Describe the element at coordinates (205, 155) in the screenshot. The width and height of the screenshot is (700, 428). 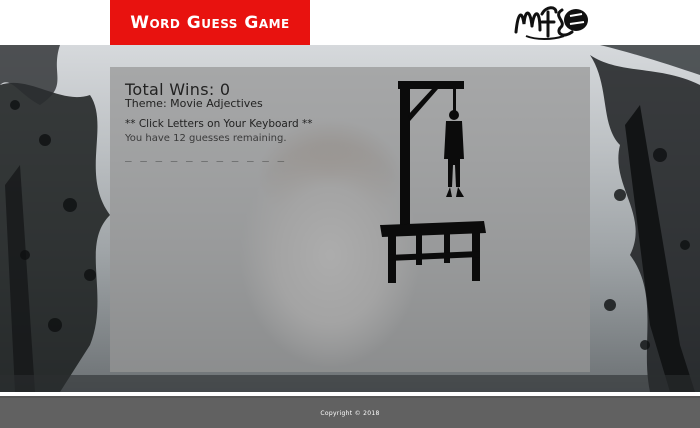
I see `word-blanks: _ _ _ _ _ _ _ _ _ _ _` at that location.